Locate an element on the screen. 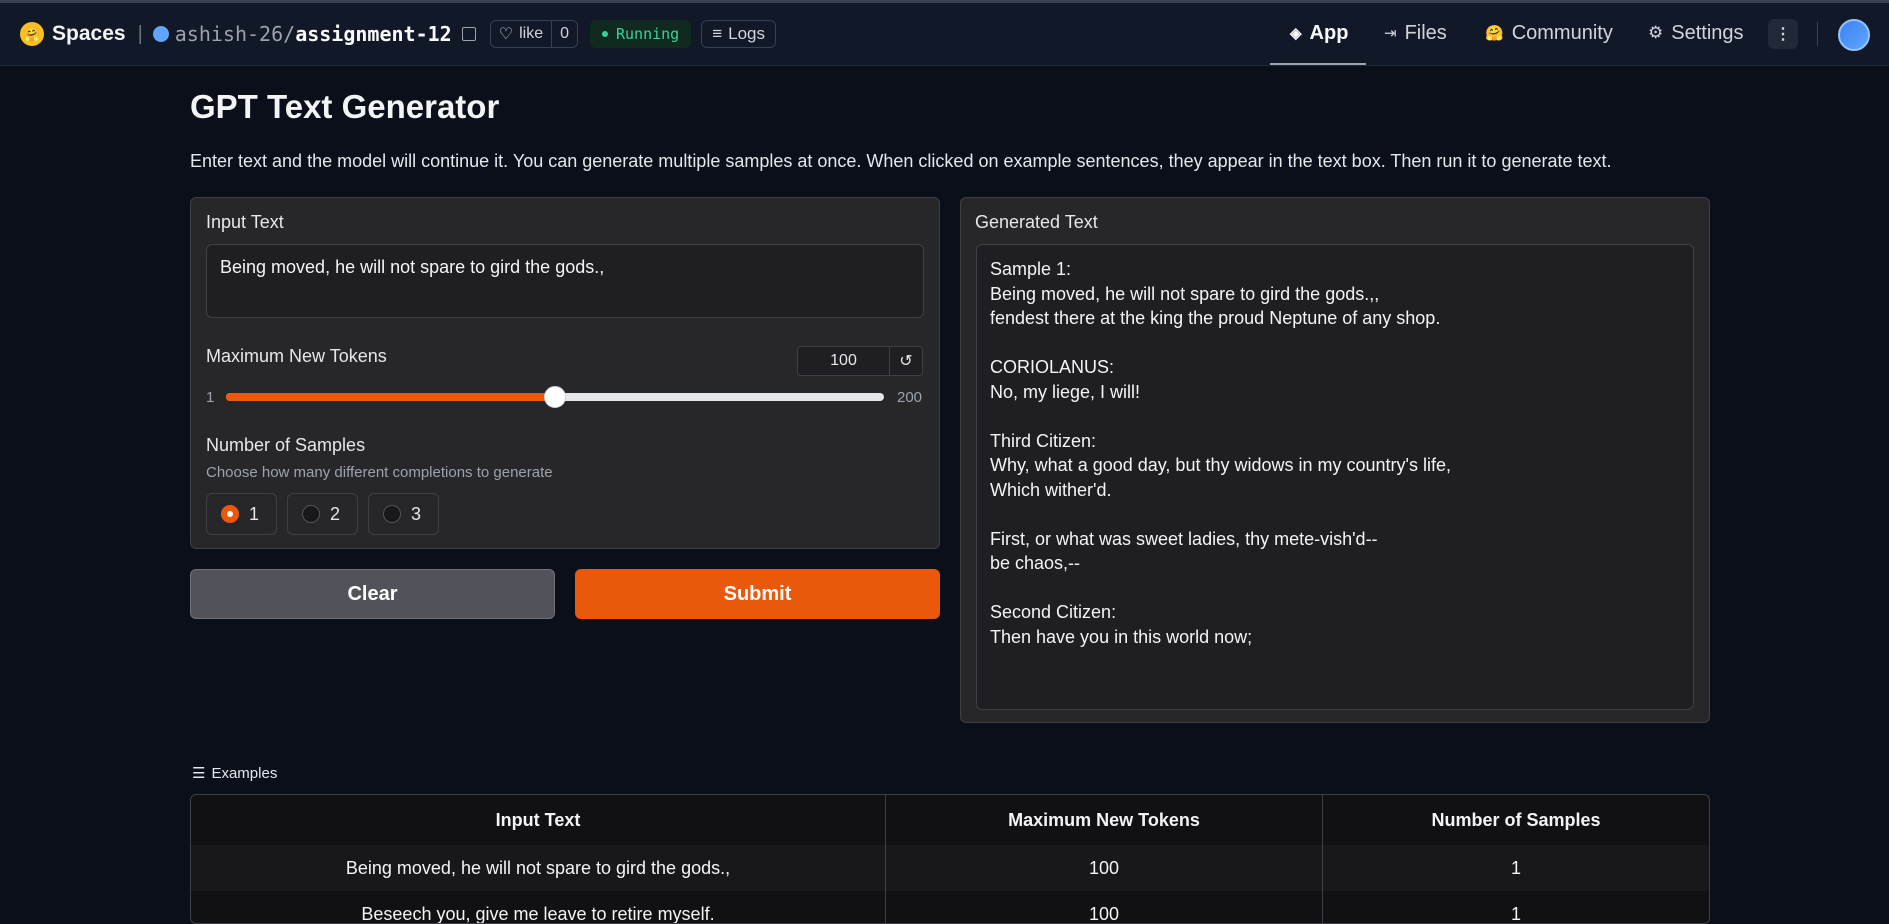 This screenshot has height=924, width=1889. sample-option-label: 2 is located at coordinates (335, 513).